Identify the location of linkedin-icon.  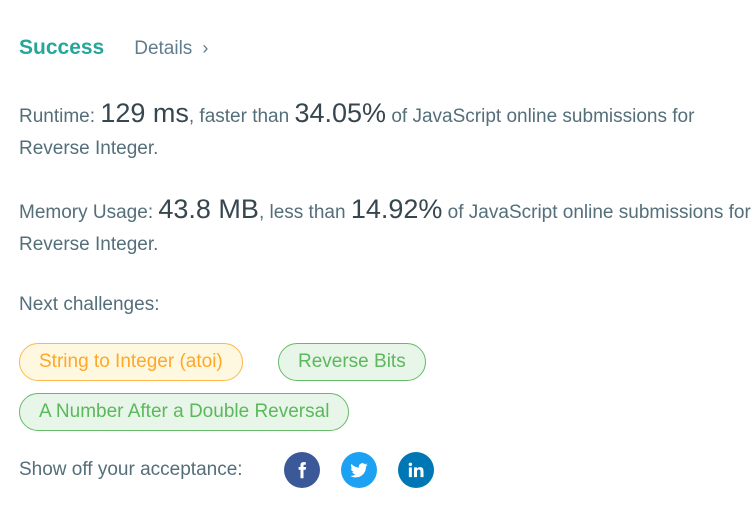
(416, 470).